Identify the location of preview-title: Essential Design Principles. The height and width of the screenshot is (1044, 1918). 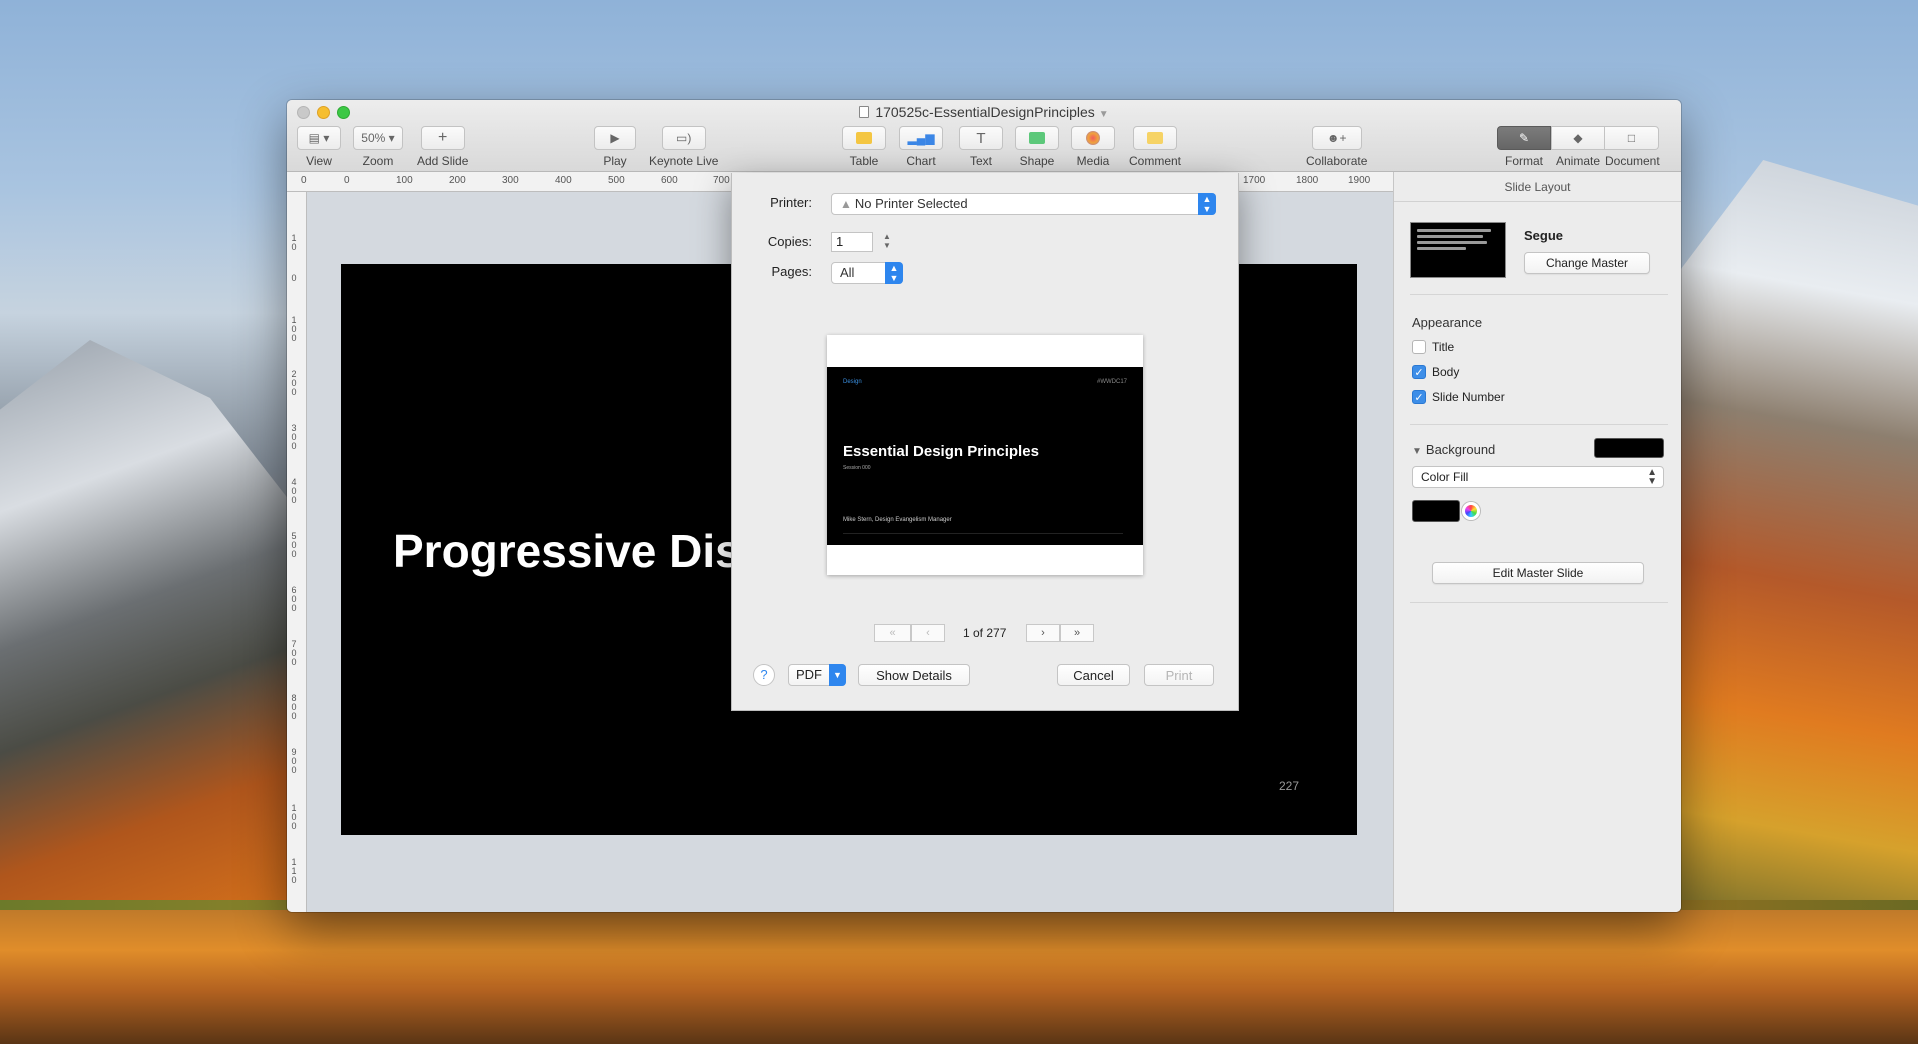
(941, 451).